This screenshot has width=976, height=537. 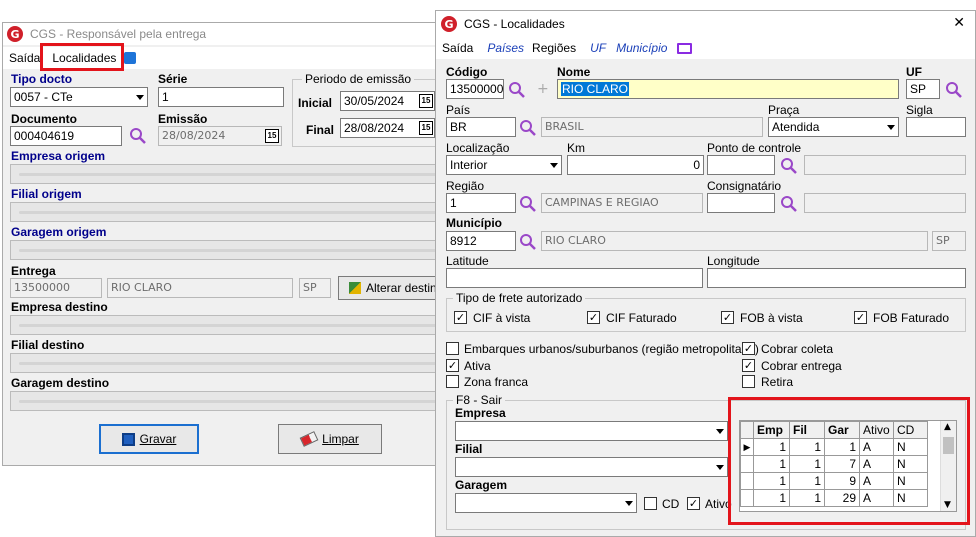 I want to click on empresa-label: Empresa, so click(x=480, y=413).